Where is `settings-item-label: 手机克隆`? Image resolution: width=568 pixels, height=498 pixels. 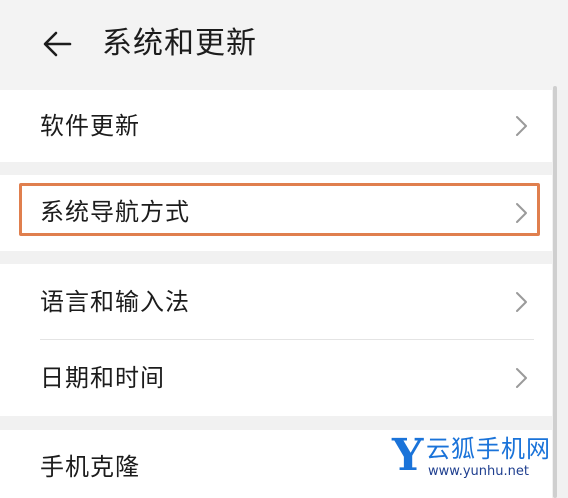 settings-item-label: 手机克隆 is located at coordinates (90, 467).